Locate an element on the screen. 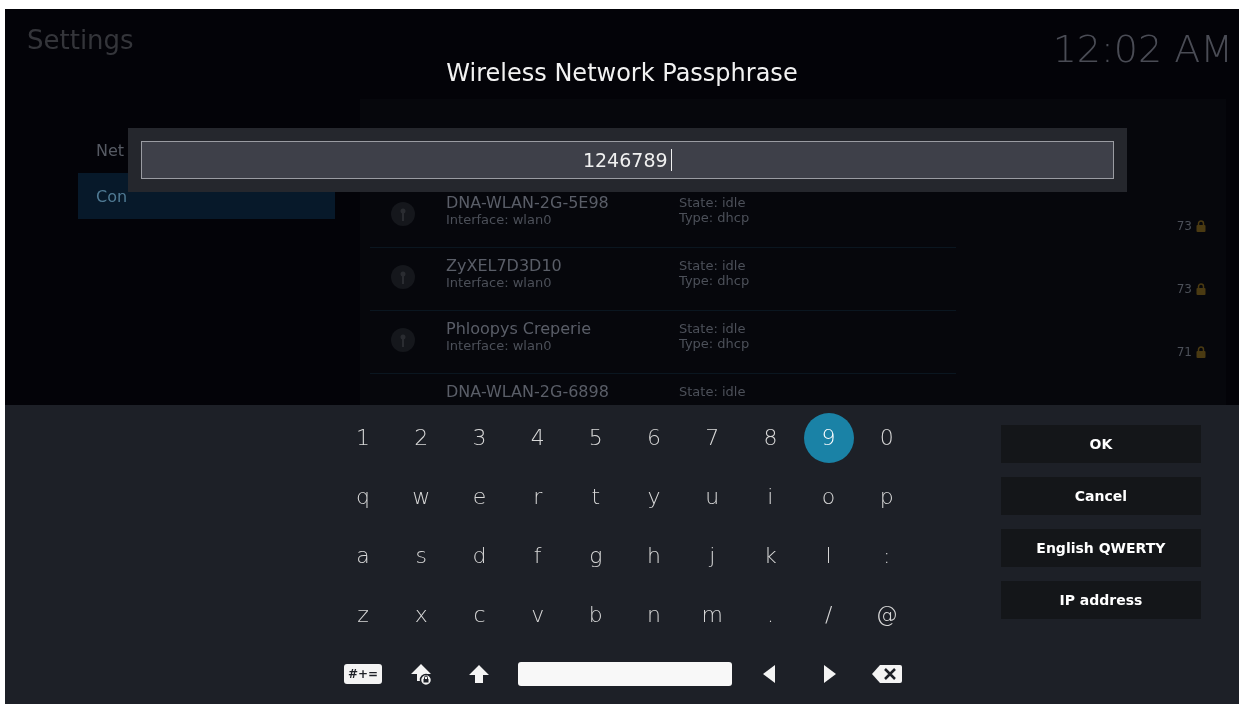 The width and height of the screenshot is (1239, 704). keyboard-key: f is located at coordinates (537, 555).